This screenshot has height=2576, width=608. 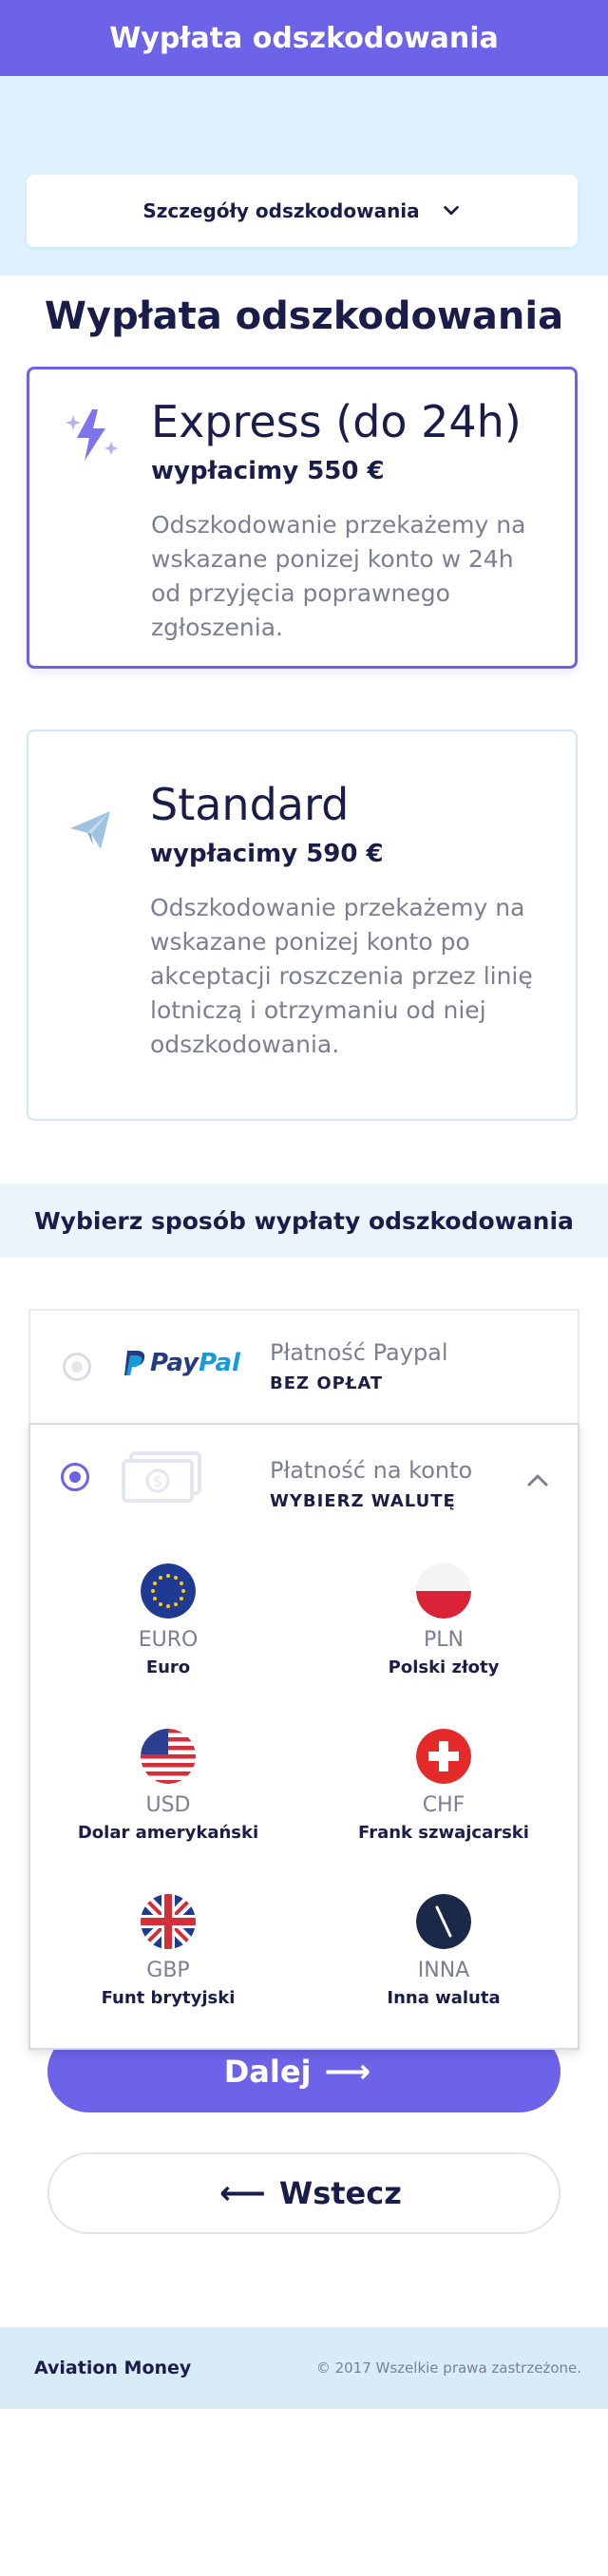 I want to click on payment-method-paypal: Pay Pal Płatność Paypal BEZ OPŁAT, so click(x=304, y=1366).